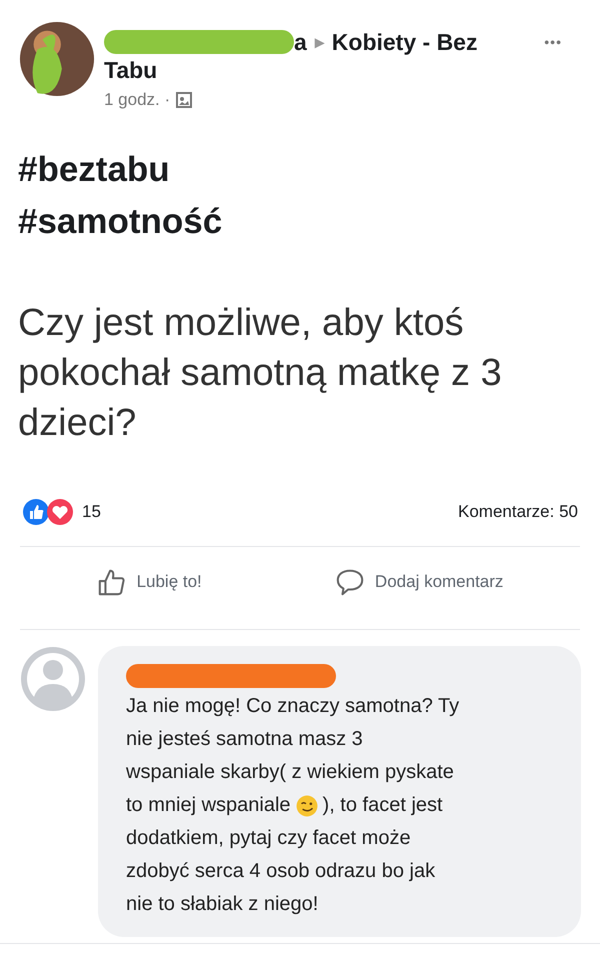  What do you see at coordinates (518, 512) in the screenshot?
I see `comment-count: Komentarze: 50` at bounding box center [518, 512].